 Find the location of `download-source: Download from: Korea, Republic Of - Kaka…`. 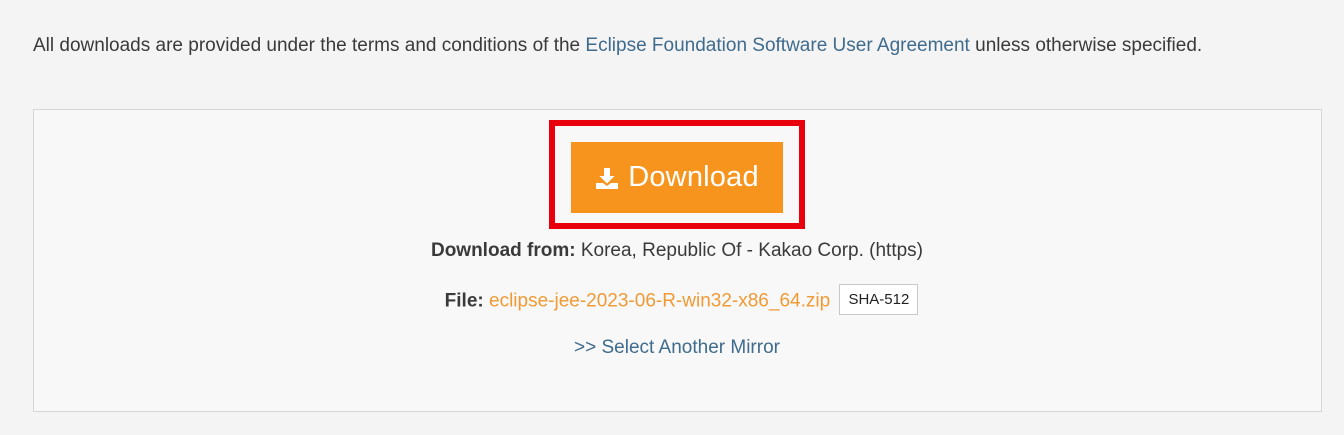

download-source: Download from: Korea, Republic Of - Kaka… is located at coordinates (672, 251).